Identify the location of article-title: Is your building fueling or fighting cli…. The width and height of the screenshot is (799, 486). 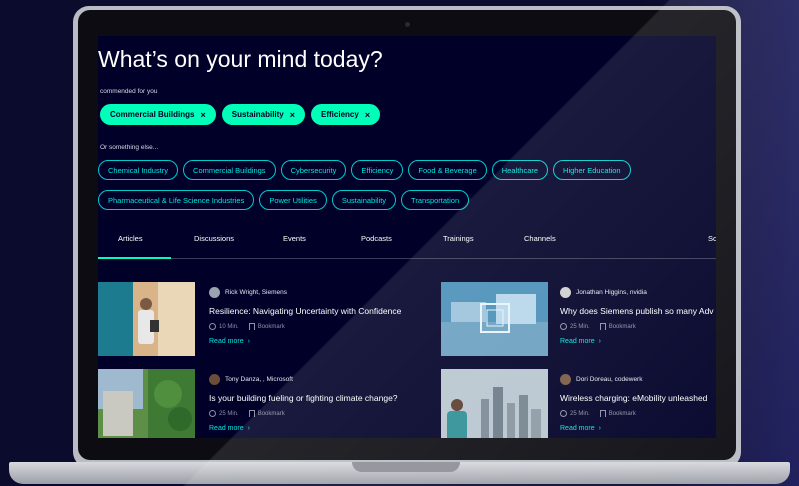
(303, 398).